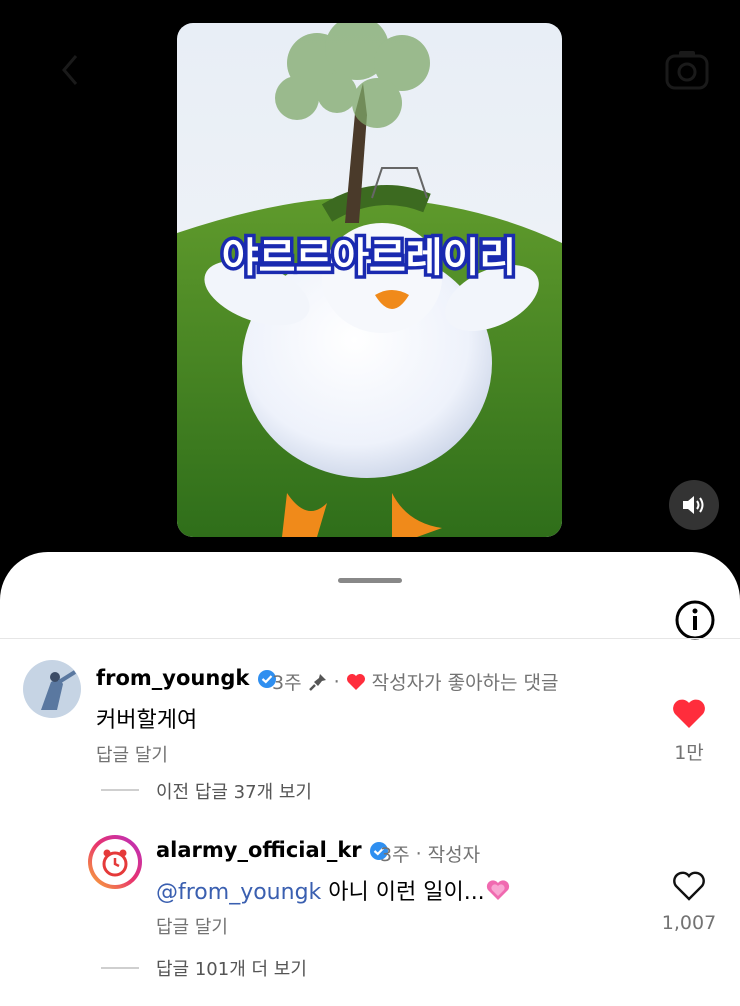 The width and height of the screenshot is (740, 1006). What do you see at coordinates (370, 638) in the screenshot?
I see `divider` at bounding box center [370, 638].